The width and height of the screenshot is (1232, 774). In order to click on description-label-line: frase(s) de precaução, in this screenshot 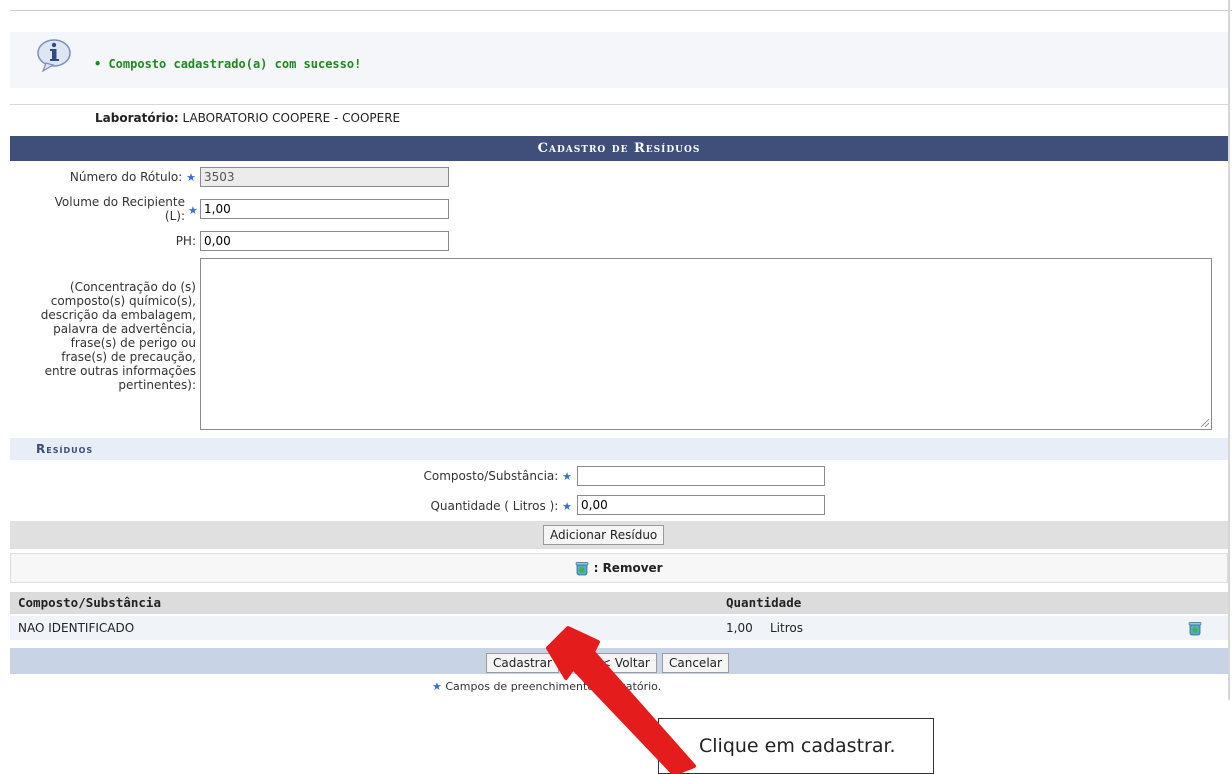, I will do `click(128, 357)`.